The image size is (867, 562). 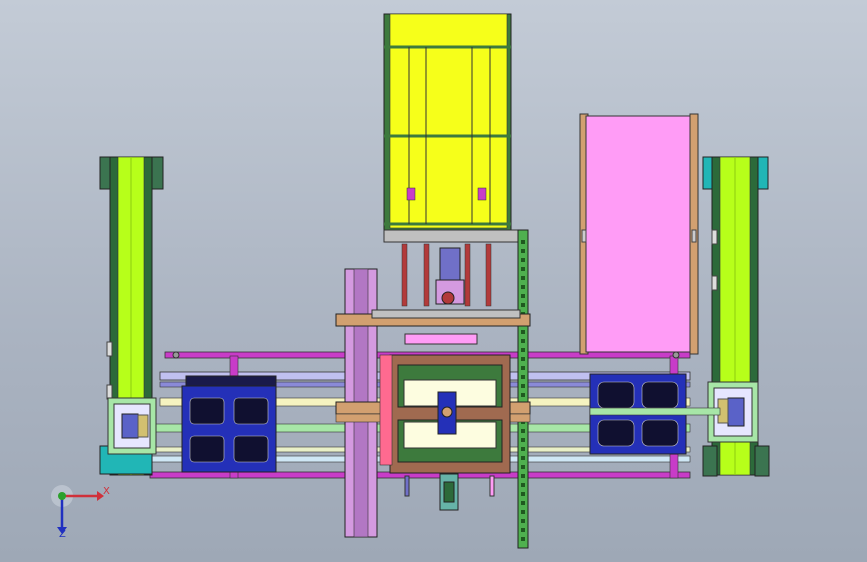 I want to click on y-axis-dot, so click(x=62, y=496).